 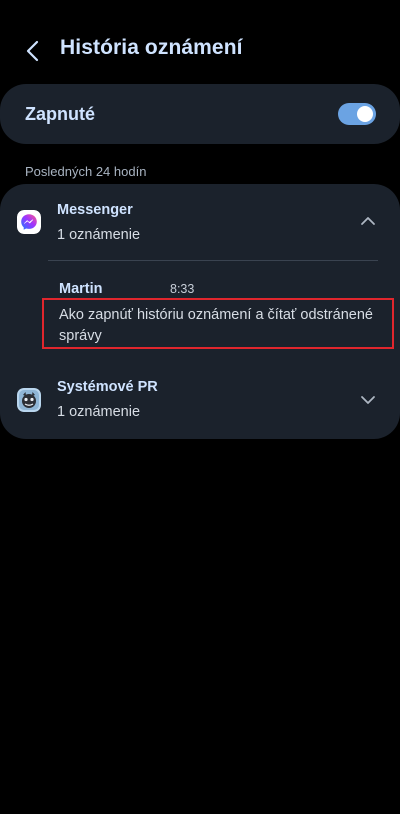 What do you see at coordinates (182, 289) in the screenshot?
I see `notification-time: 8:33` at bounding box center [182, 289].